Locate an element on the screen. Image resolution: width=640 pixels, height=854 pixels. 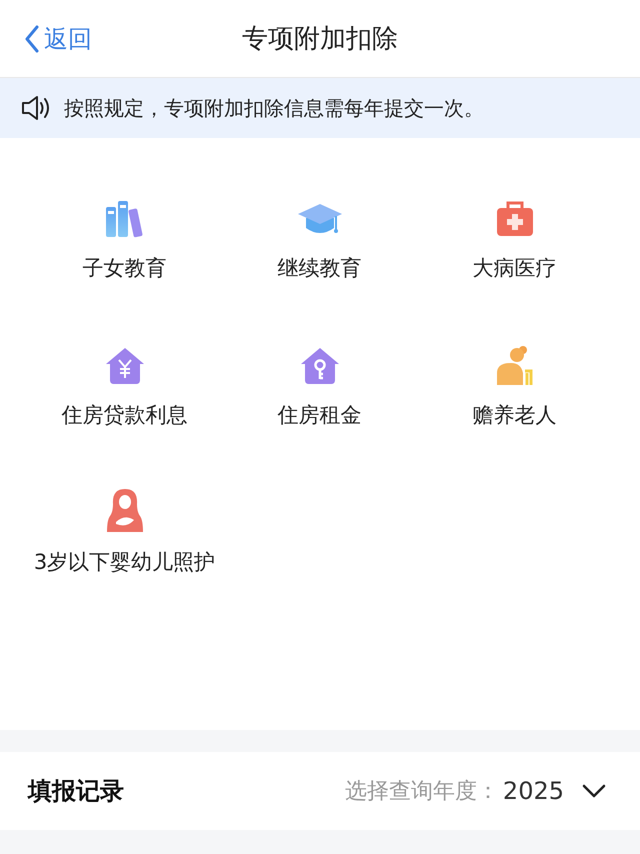
back-button: 返回 is located at coordinates (58, 38).